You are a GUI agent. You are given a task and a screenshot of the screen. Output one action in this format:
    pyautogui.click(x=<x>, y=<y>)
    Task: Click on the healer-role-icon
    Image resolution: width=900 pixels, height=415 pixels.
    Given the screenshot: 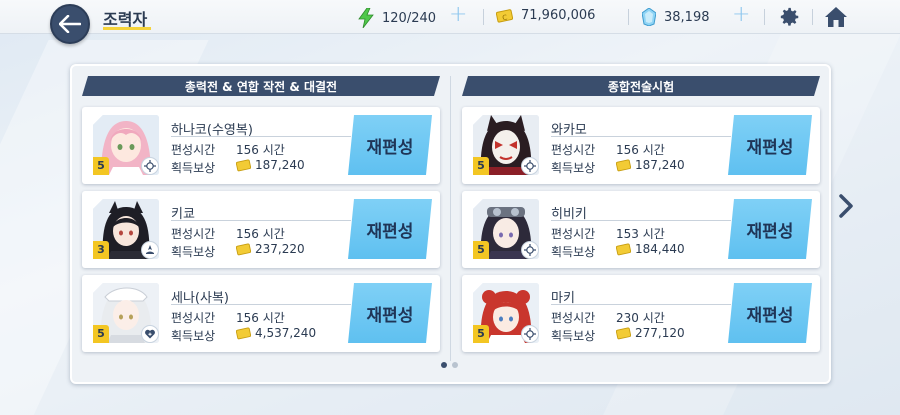 What is the action you would take?
    pyautogui.click(x=150, y=334)
    